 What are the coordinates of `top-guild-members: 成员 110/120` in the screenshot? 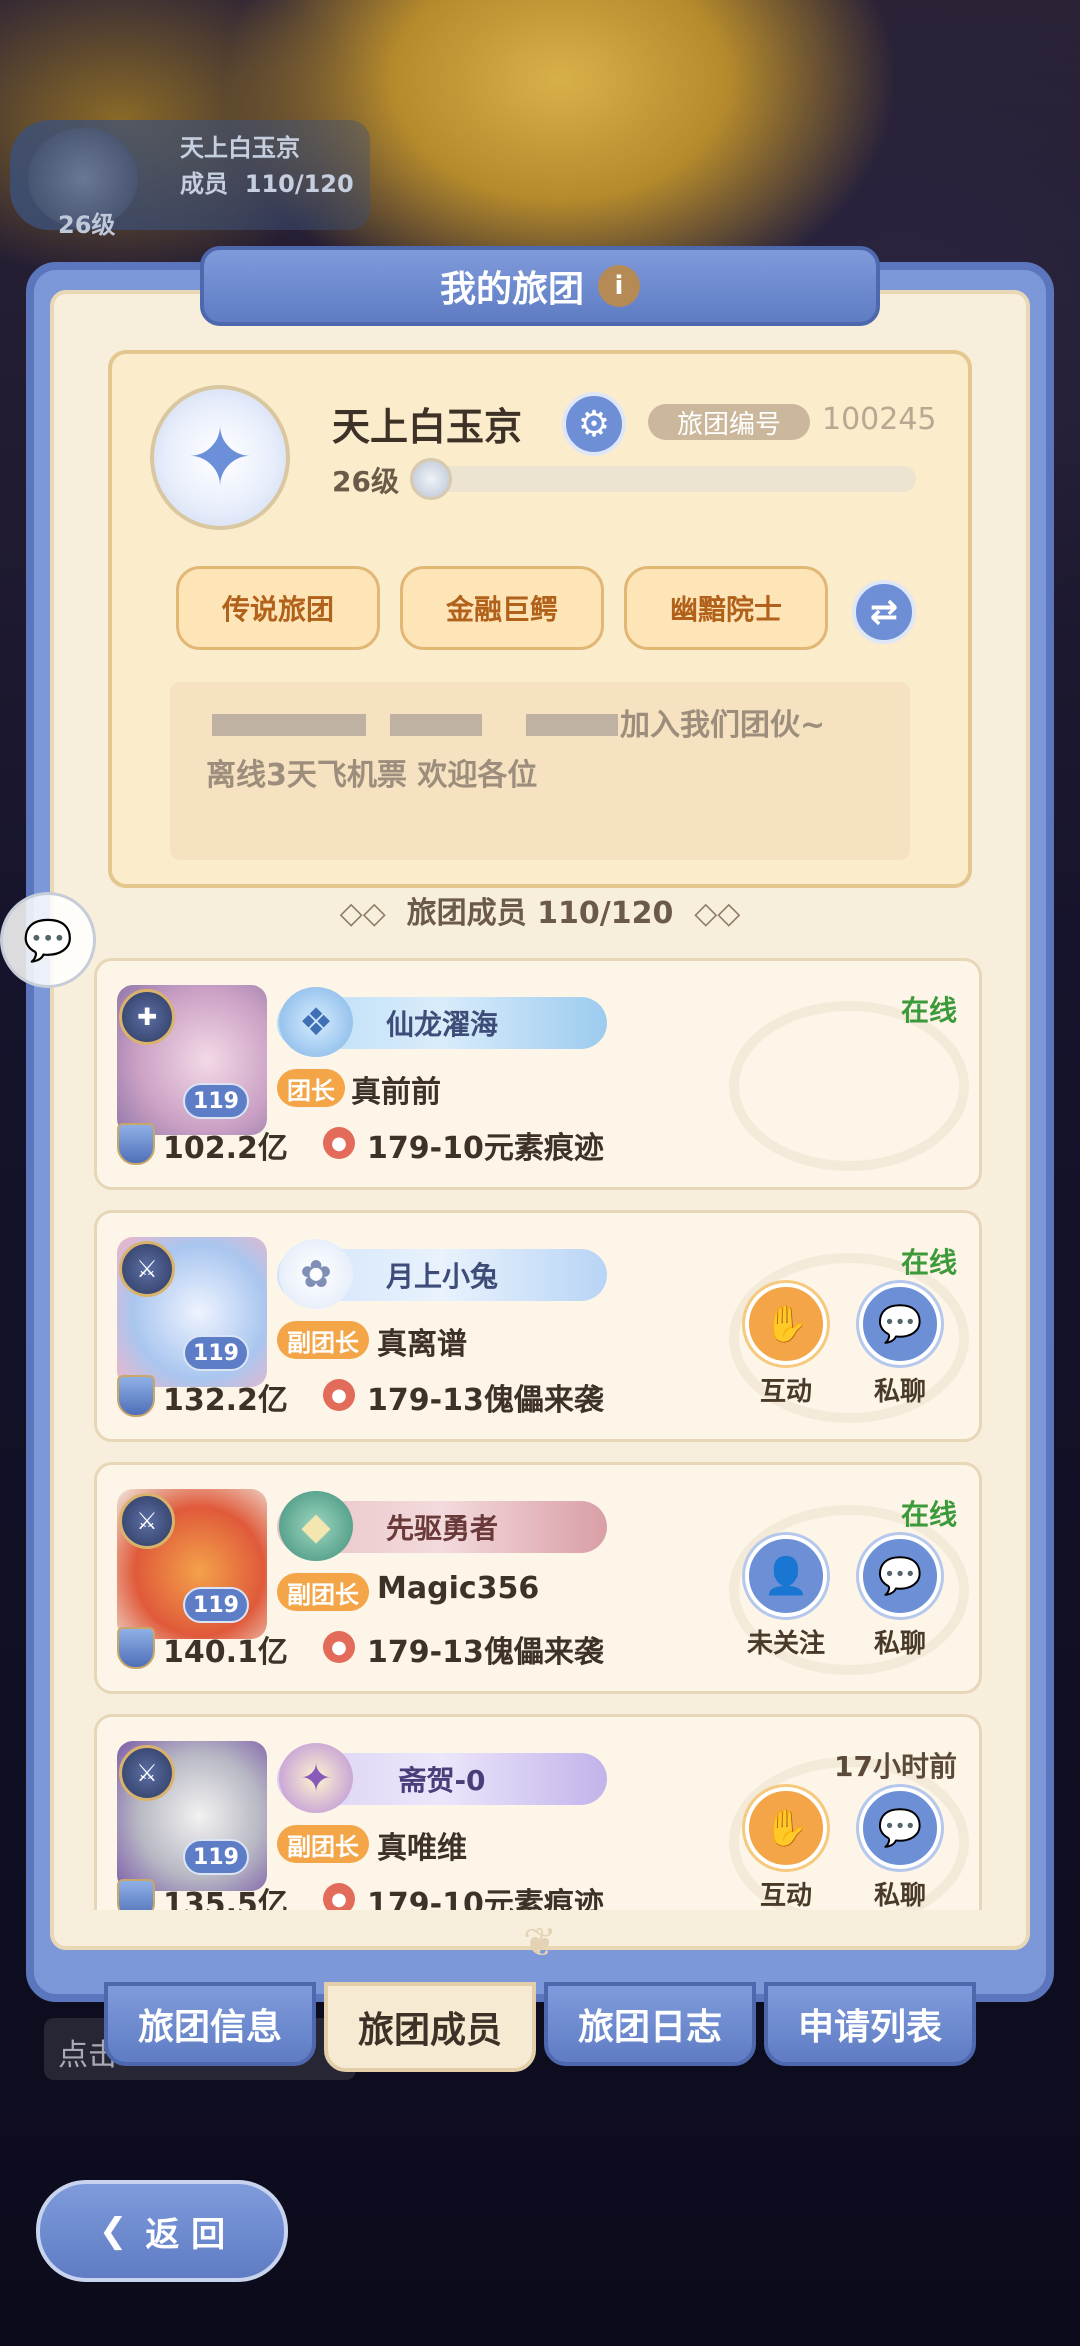 It's located at (267, 184).